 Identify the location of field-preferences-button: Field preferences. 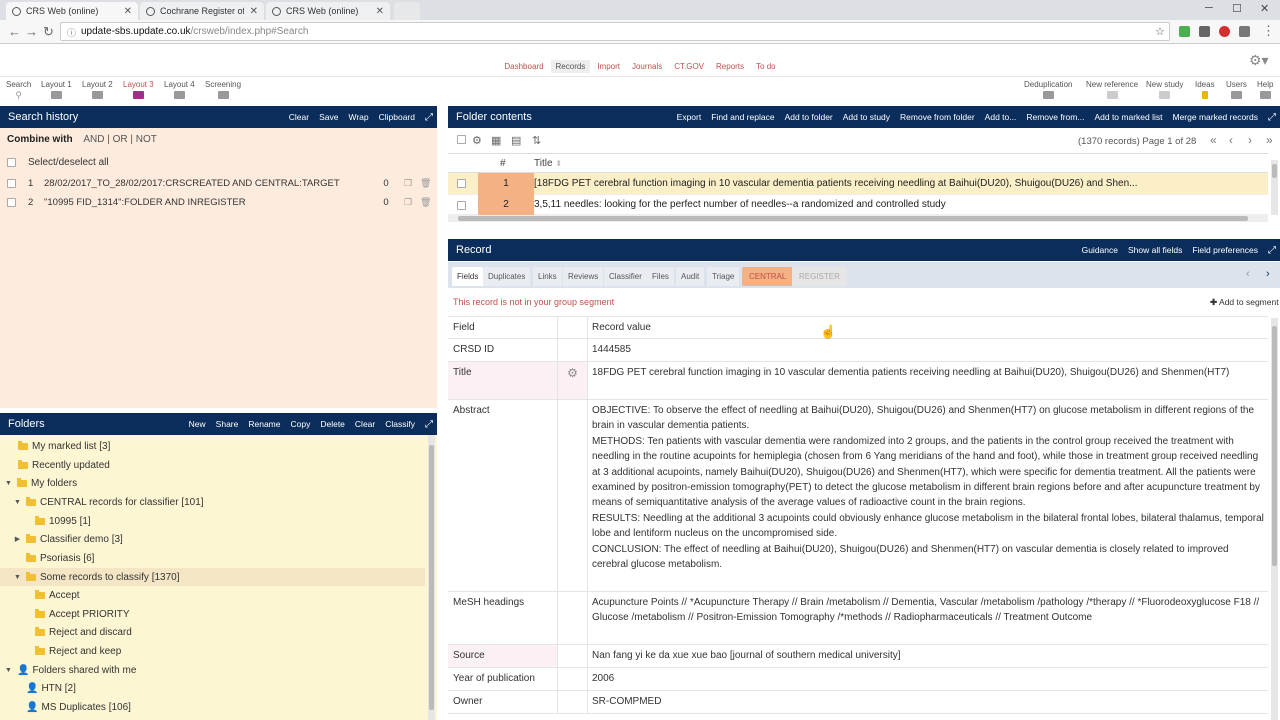
(1225, 250).